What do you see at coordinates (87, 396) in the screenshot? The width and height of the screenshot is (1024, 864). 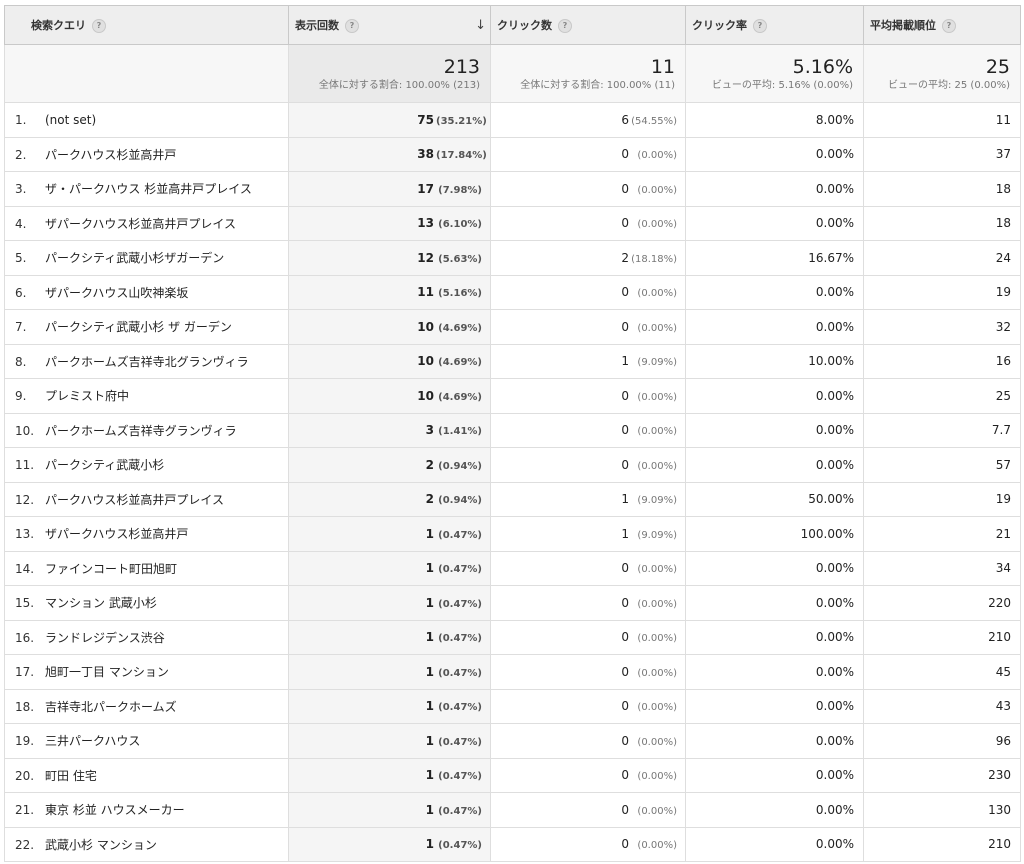 I see `query-text: プレミスト府中` at bounding box center [87, 396].